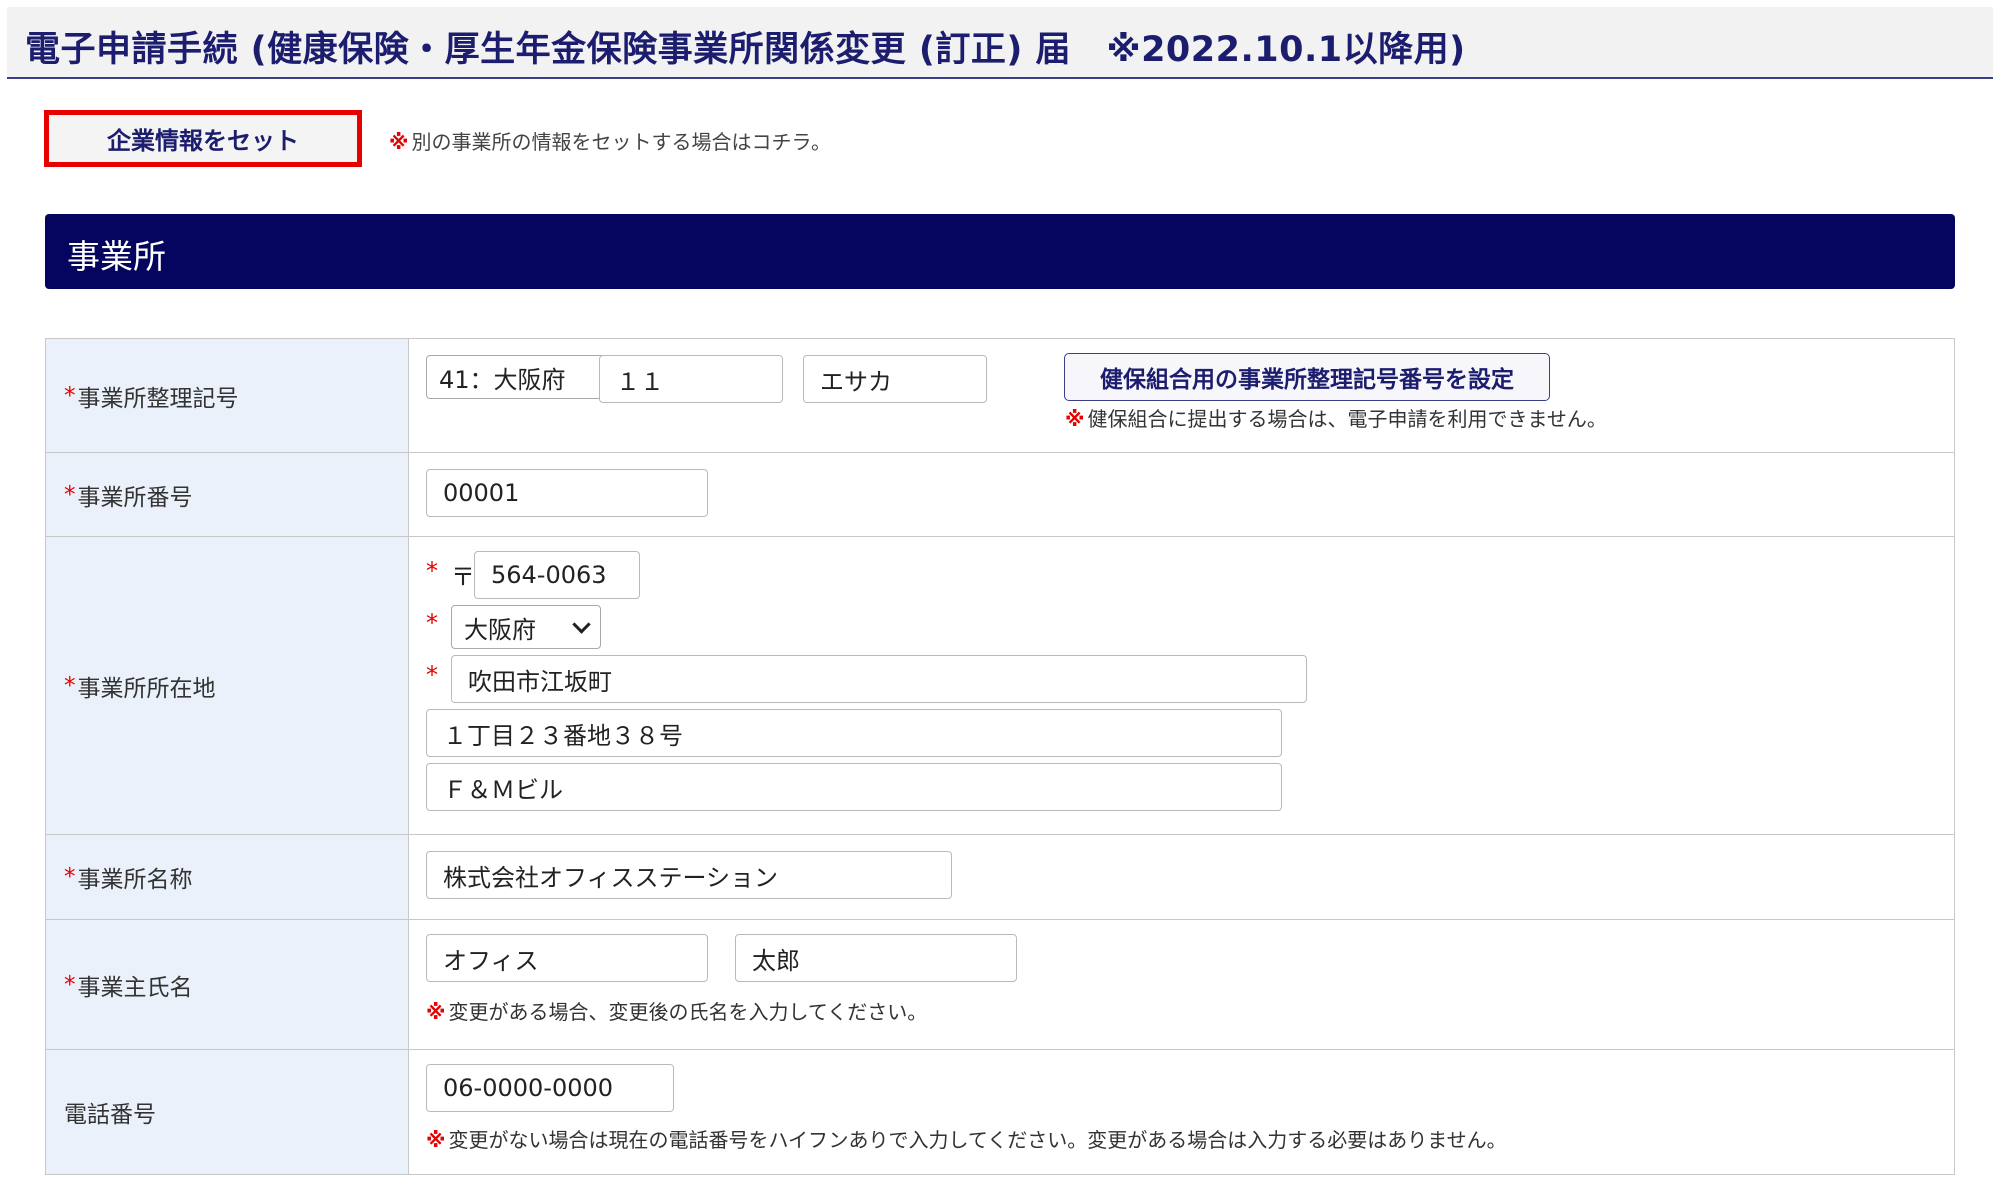 Image resolution: width=2000 pixels, height=1195 pixels. What do you see at coordinates (689, 875) in the screenshot?
I see `office-name-input: 株式会社オフィスステーション` at bounding box center [689, 875].